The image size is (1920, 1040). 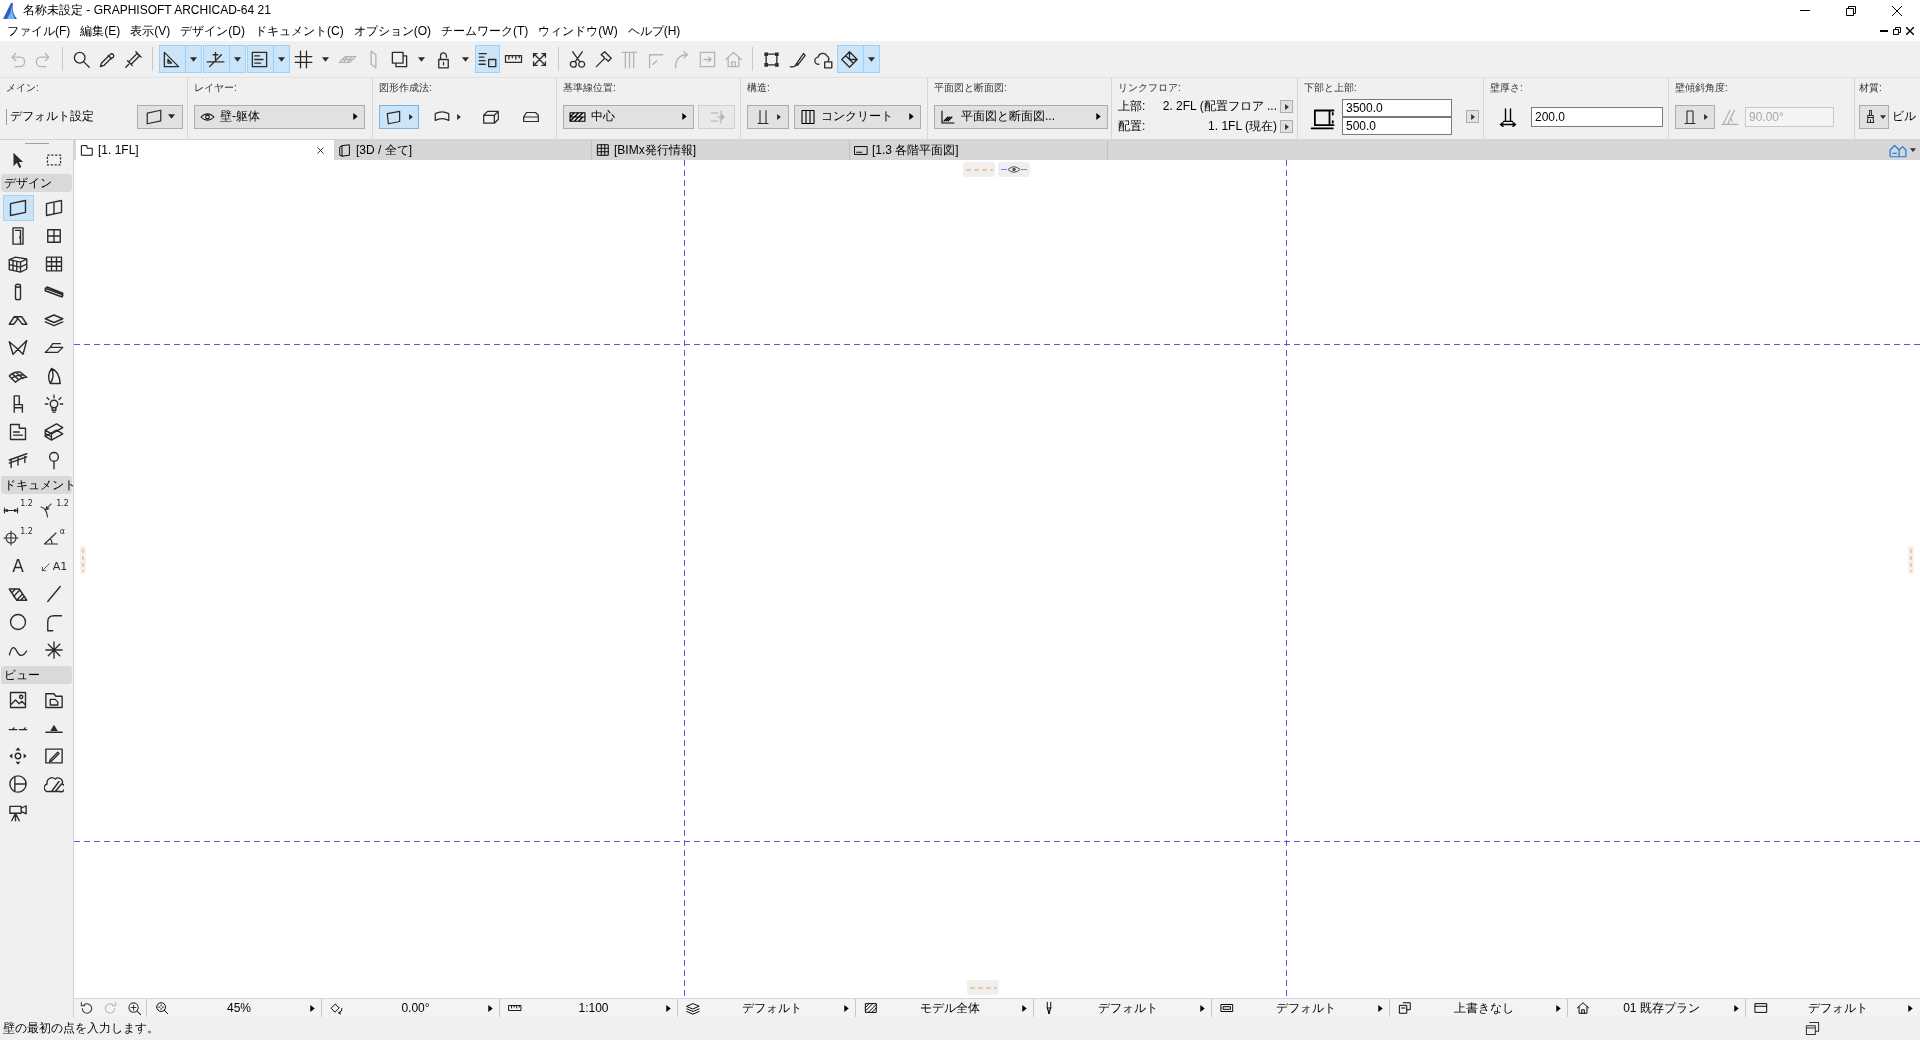 What do you see at coordinates (1014, 169) in the screenshot?
I see `eye-marker-icon` at bounding box center [1014, 169].